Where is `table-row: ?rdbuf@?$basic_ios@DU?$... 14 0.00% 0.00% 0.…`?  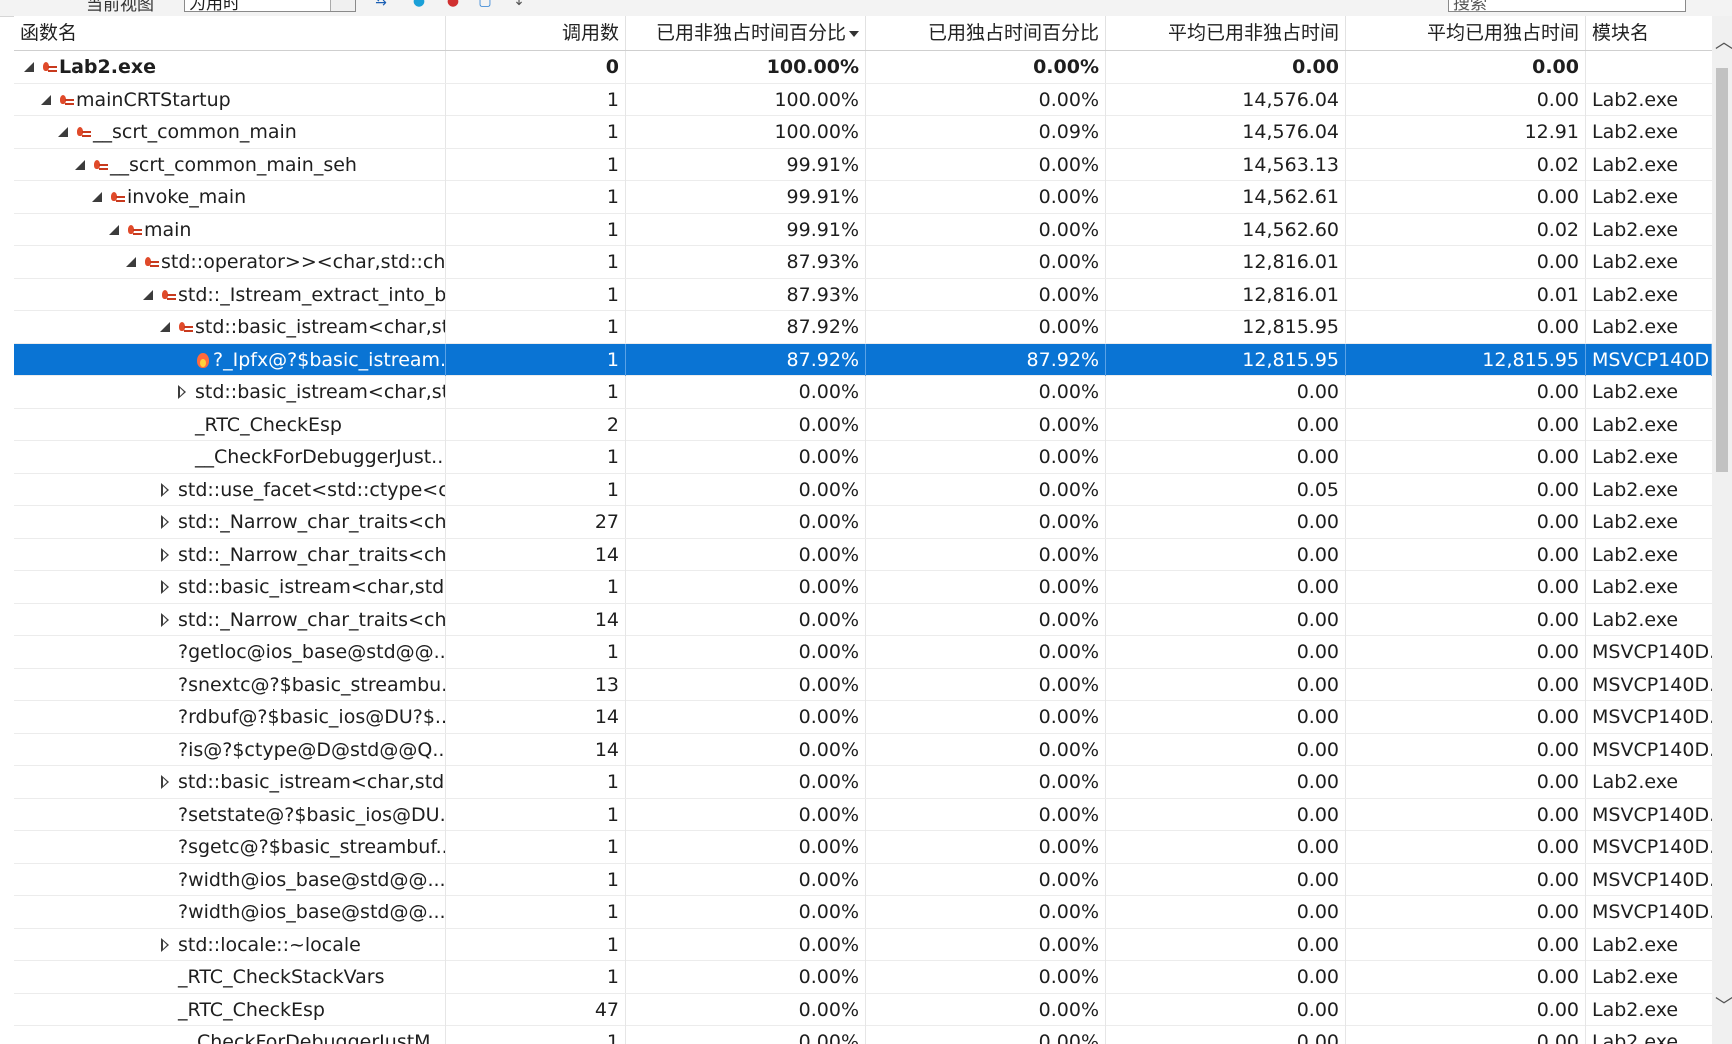
table-row: ?rdbuf@?$basic_ios@DU?$... 14 0.00% 0.00% 0.… is located at coordinates (863, 717).